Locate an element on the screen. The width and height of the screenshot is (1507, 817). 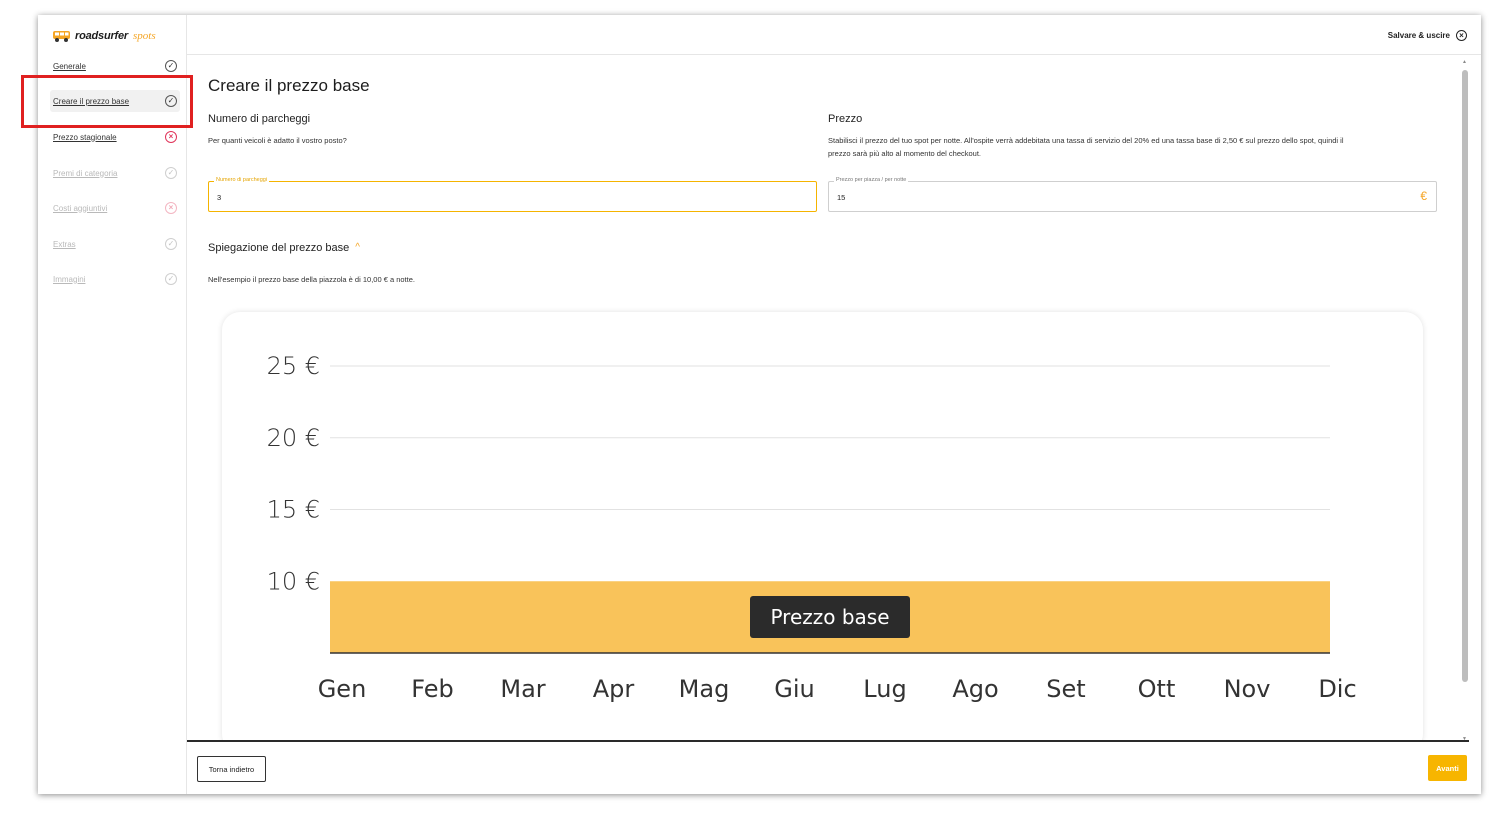
parking-count-field: Numero di parcheggi 3 is located at coordinates (512, 194).